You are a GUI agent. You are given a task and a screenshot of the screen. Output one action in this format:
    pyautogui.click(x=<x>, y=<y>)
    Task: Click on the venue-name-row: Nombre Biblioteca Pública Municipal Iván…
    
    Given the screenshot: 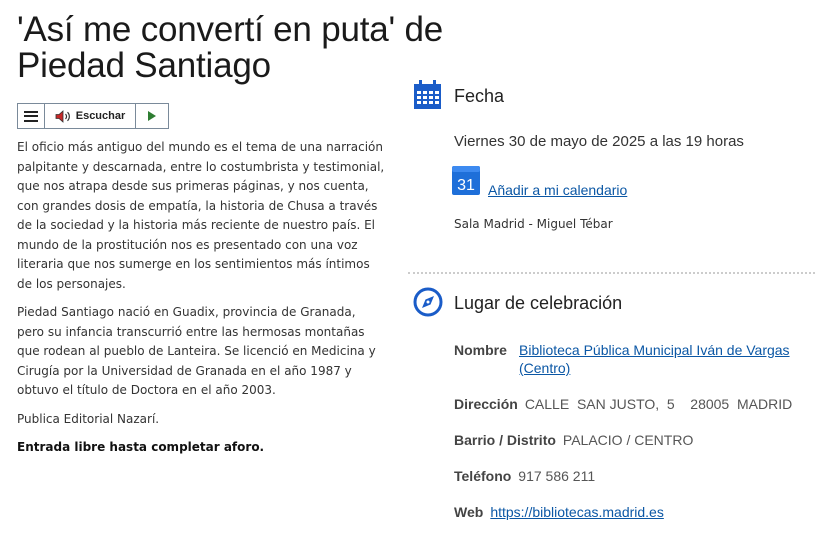 What is the action you would take?
    pyautogui.click(x=622, y=358)
    